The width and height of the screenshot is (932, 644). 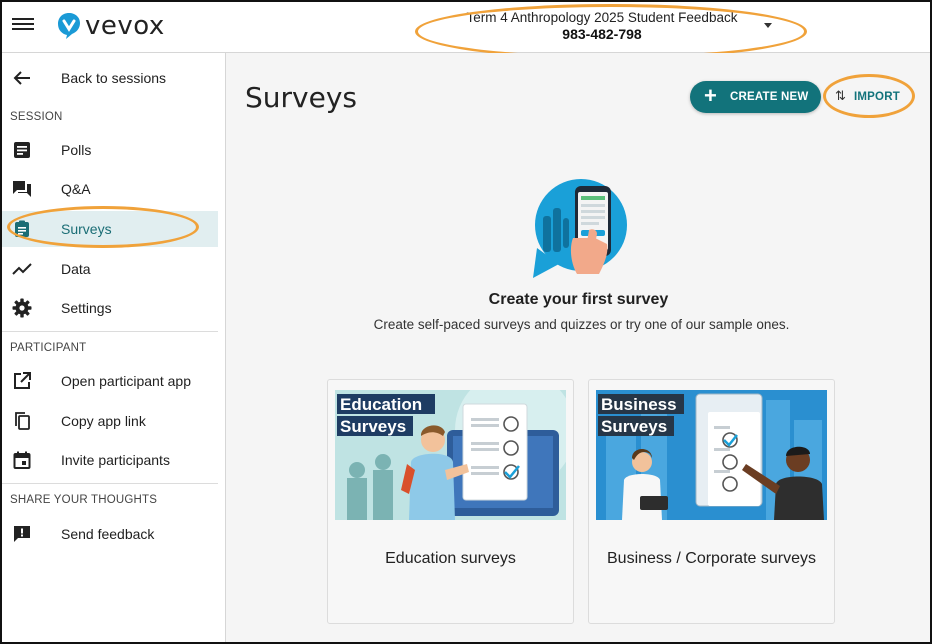 I want to click on sidebar-item-settings: Settings, so click(x=110, y=308).